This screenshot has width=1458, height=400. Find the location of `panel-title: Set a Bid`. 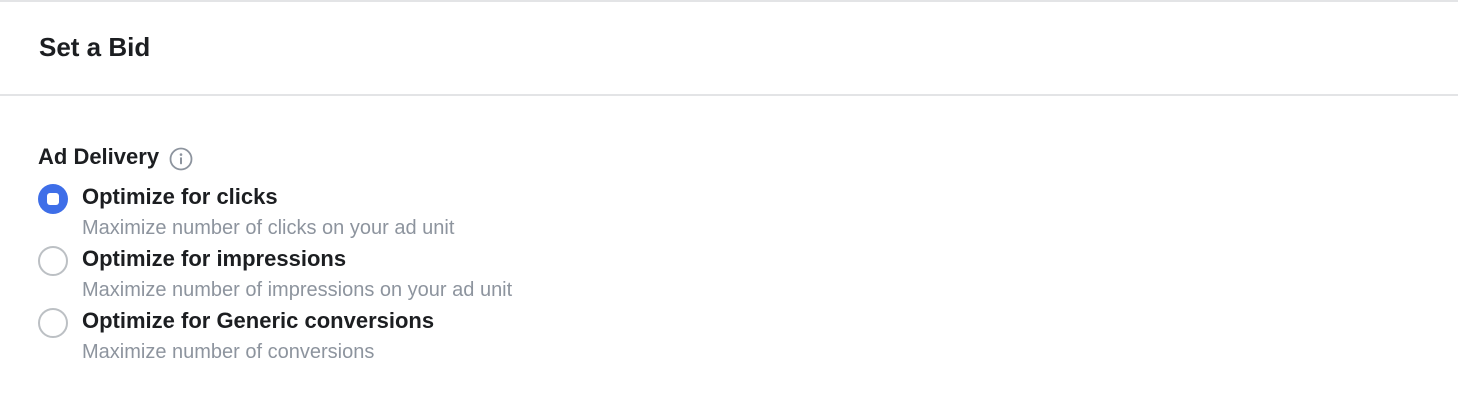

panel-title: Set a Bid is located at coordinates (95, 46).